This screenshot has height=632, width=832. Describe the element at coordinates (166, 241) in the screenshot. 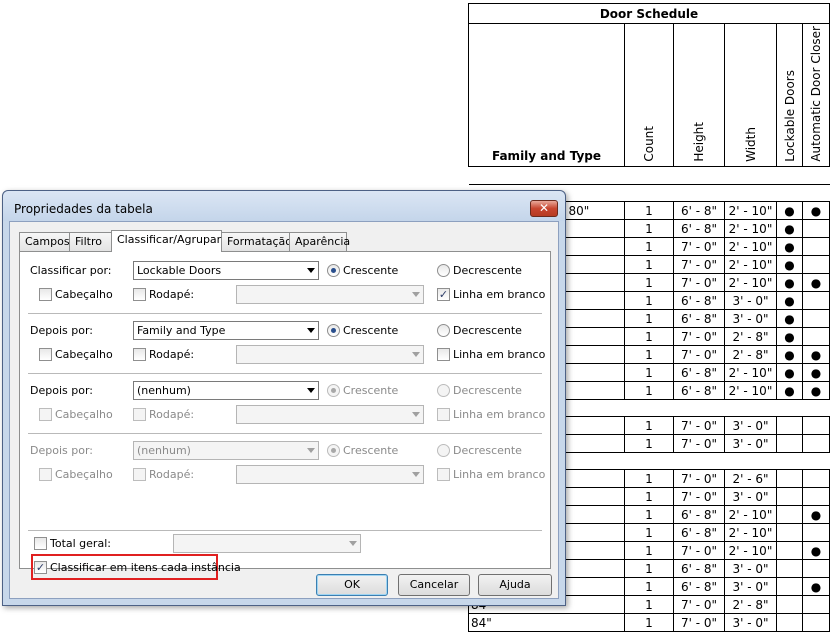

I see `tab-classificar-agrupar: Classificar/Agrupar` at that location.